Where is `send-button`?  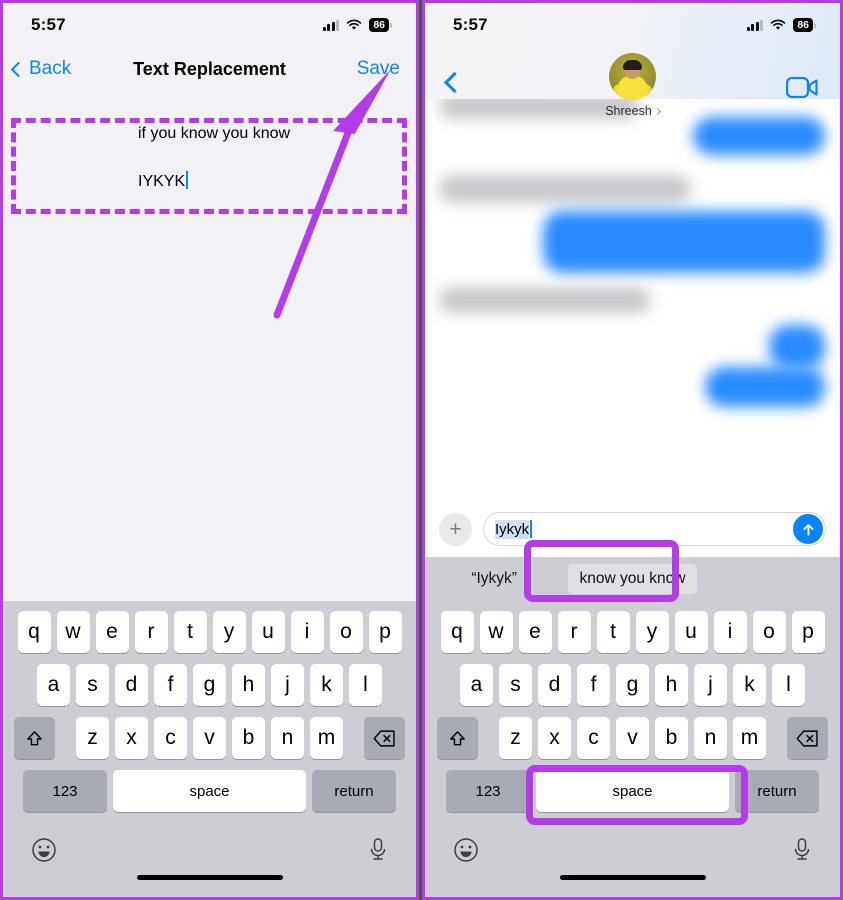
send-button is located at coordinates (808, 529).